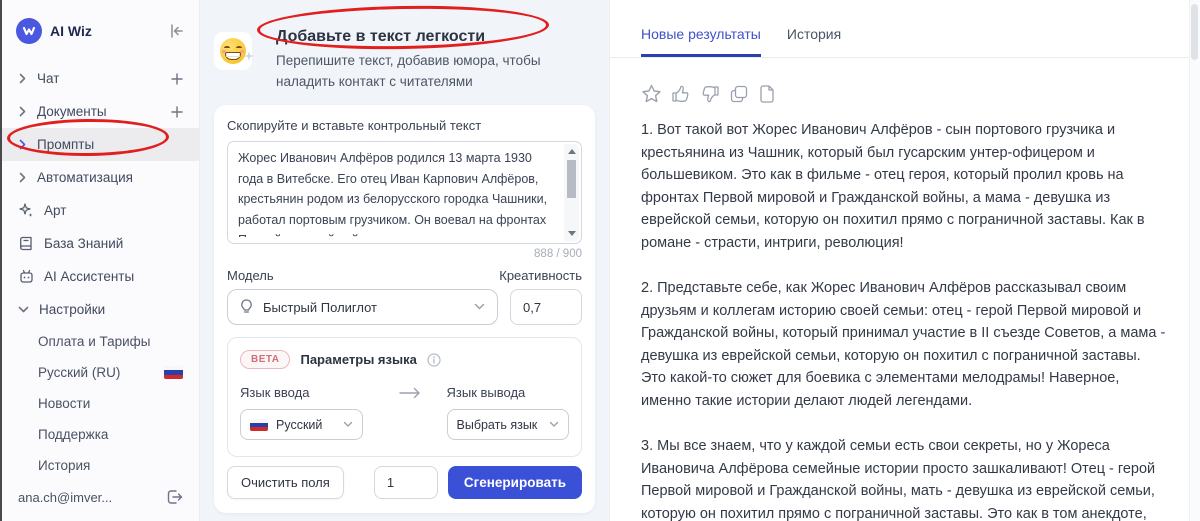 The image size is (1200, 521). I want to click on generate-button: Сгенерировать, so click(514, 482).